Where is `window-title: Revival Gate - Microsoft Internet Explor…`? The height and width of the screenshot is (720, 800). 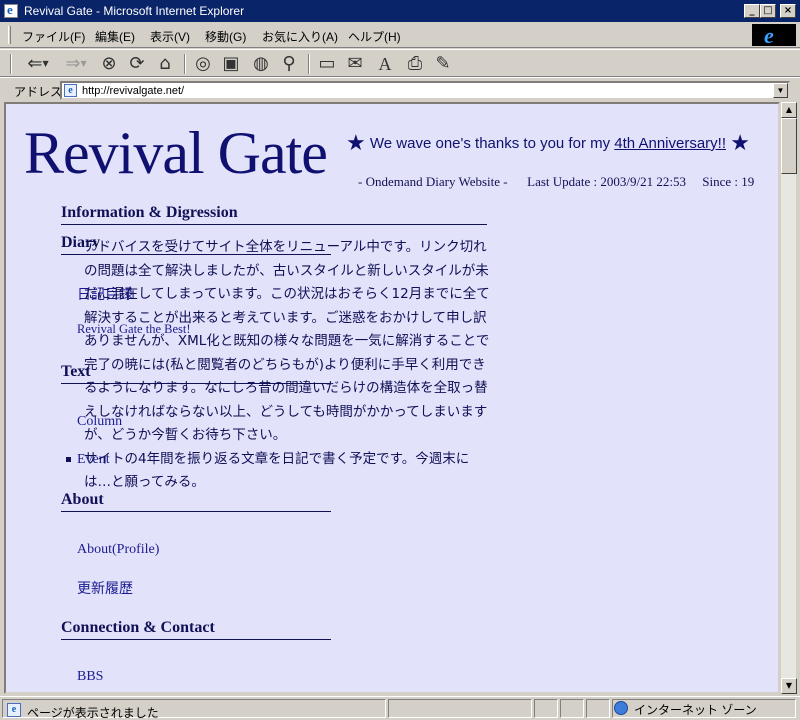
window-title: Revival Gate - Microsoft Internet Explor… is located at coordinates (134, 11).